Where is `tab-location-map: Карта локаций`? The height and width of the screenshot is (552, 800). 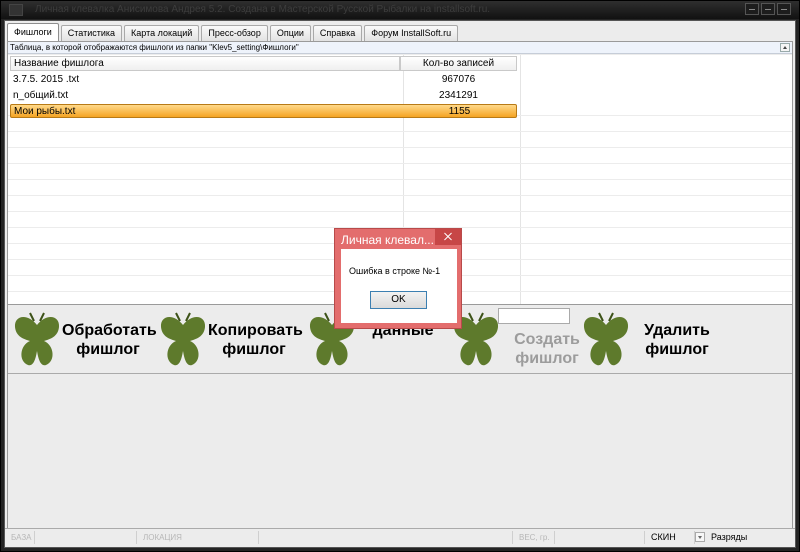 tab-location-map: Карта локаций is located at coordinates (162, 33).